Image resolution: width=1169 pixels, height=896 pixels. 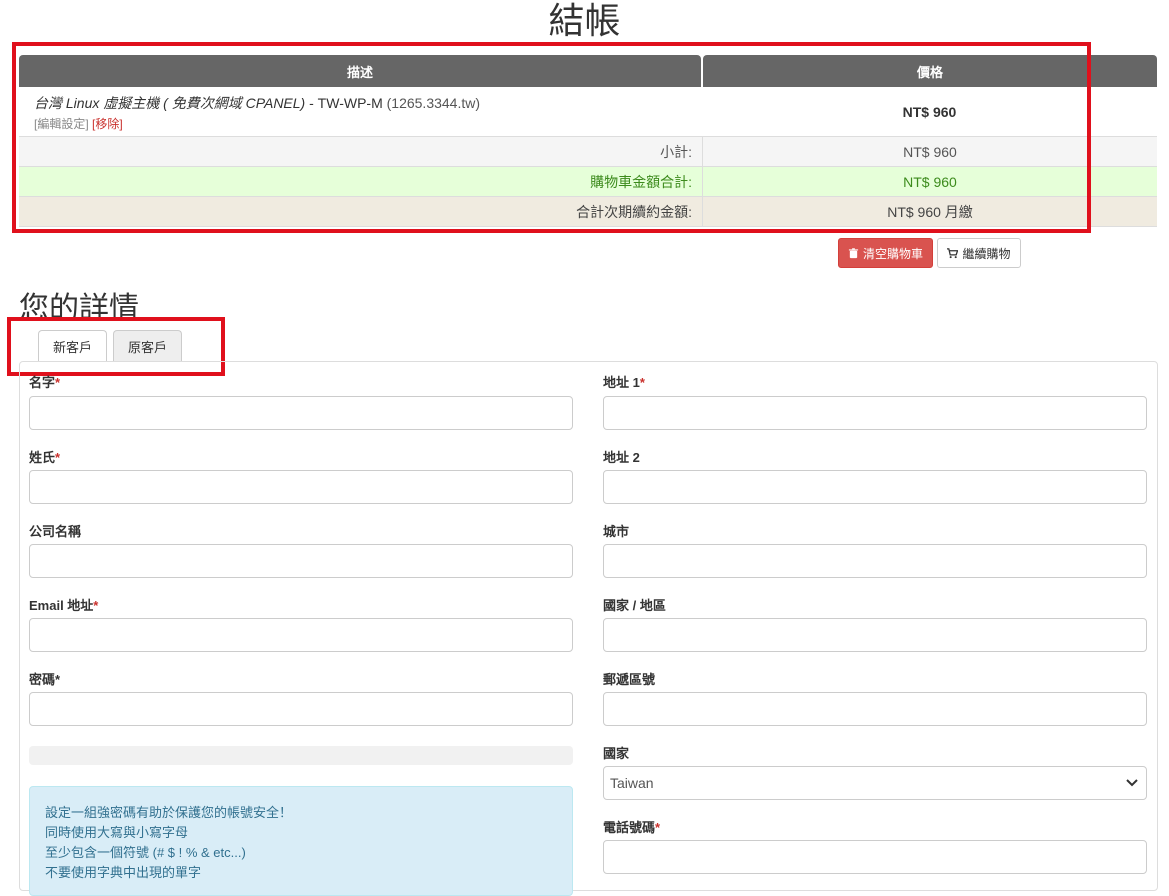 I want to click on email-label: Email 地址*, so click(x=64, y=605).